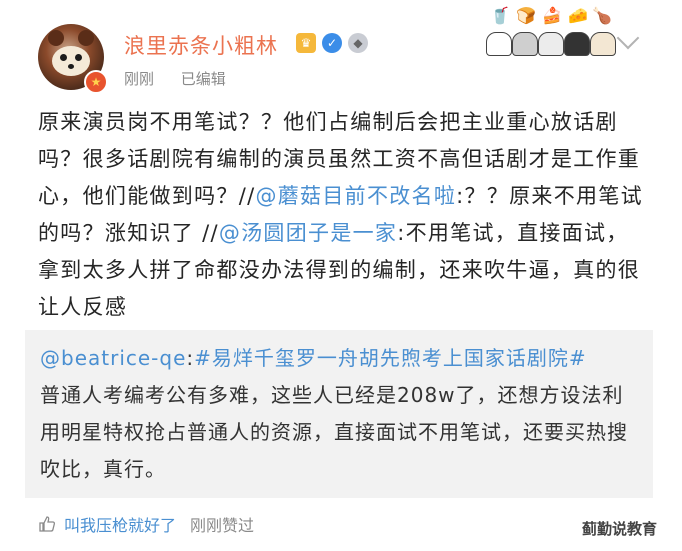  I want to click on watermark: 蓟勤说教育, so click(620, 529).